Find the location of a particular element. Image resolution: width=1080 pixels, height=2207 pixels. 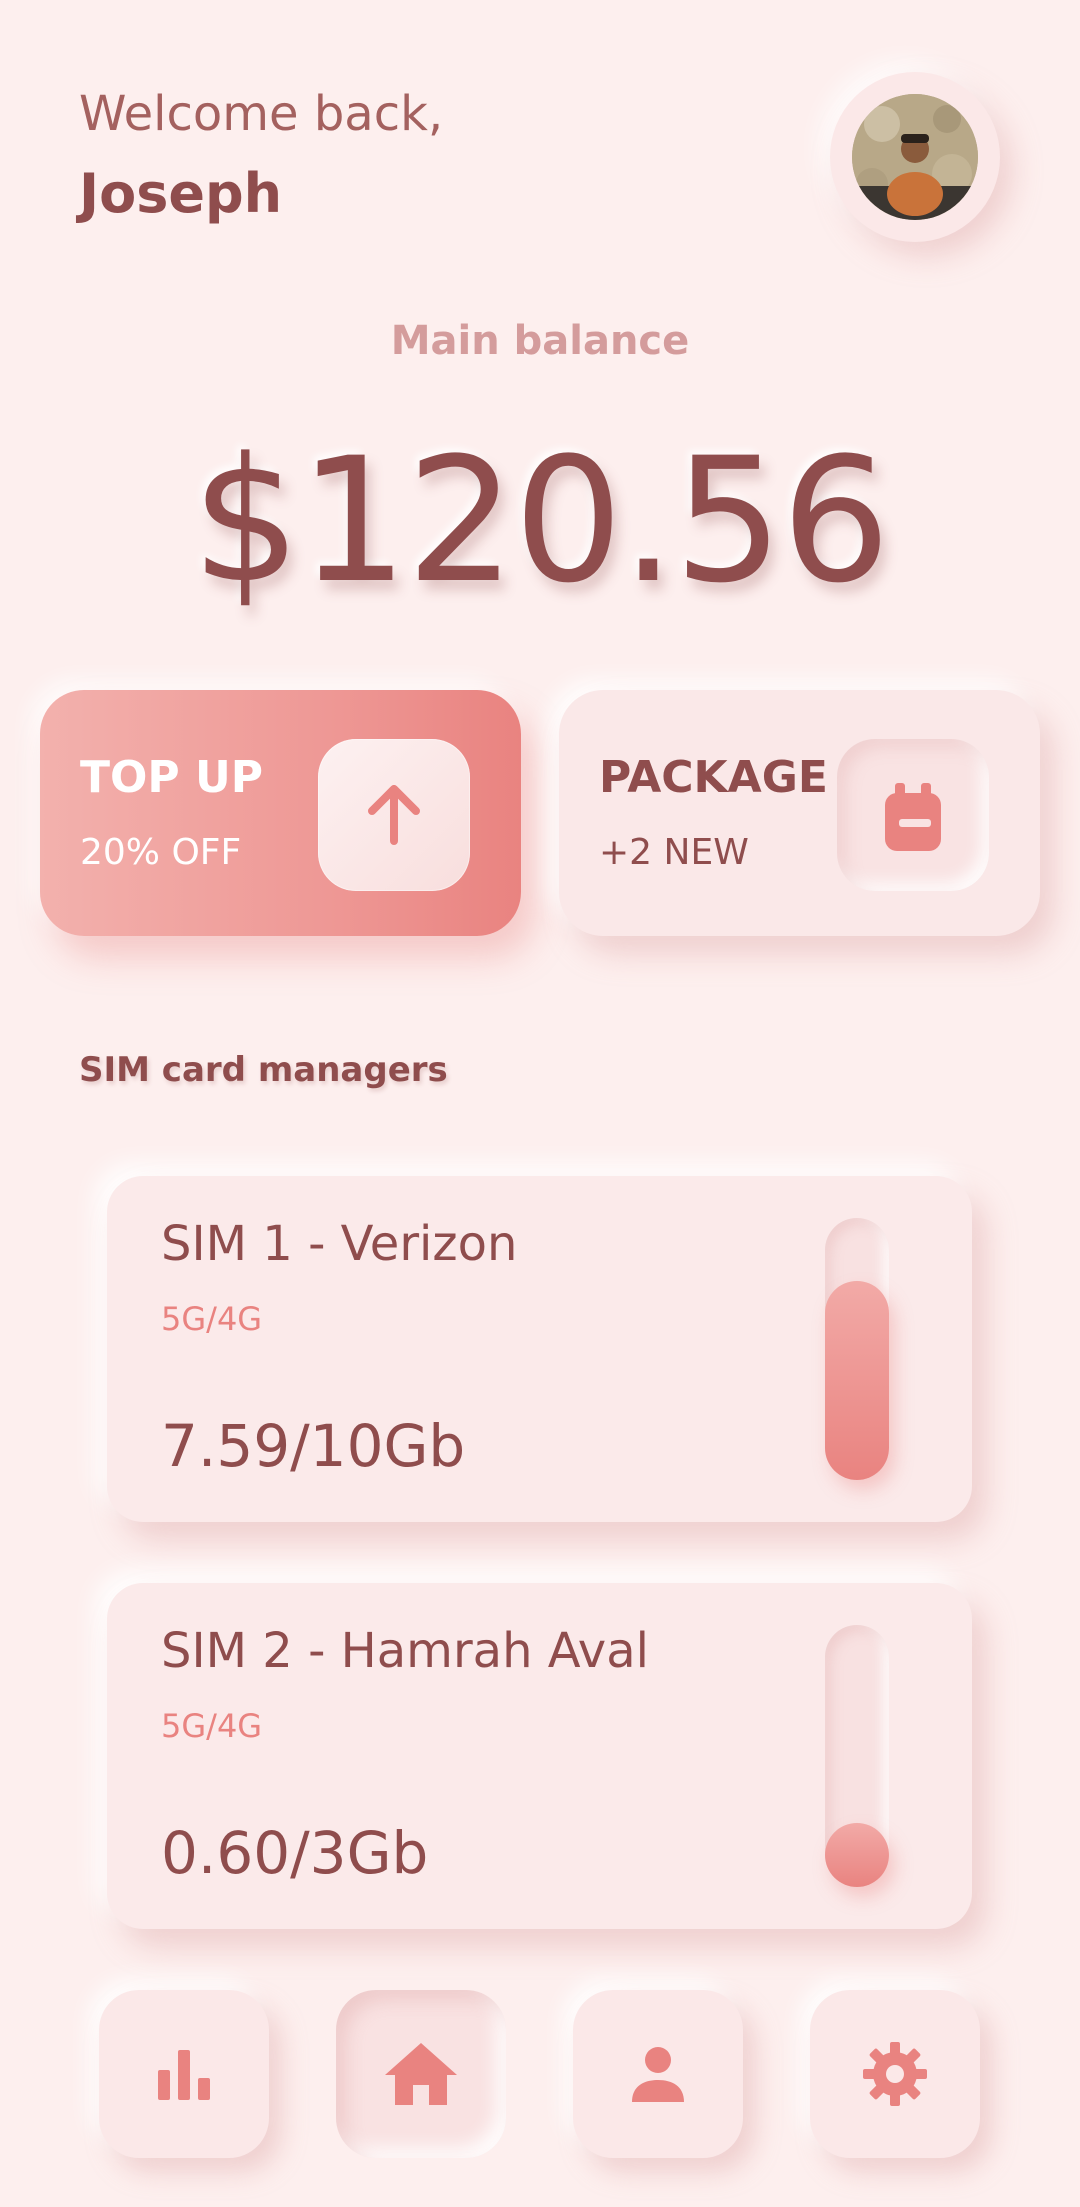

top-up-icon-button is located at coordinates (394, 815).